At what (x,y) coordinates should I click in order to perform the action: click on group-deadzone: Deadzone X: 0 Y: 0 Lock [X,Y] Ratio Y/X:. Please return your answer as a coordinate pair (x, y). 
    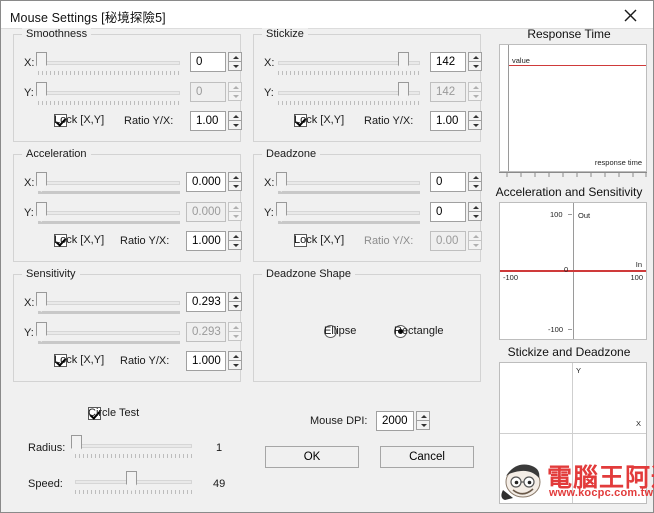
    Looking at the image, I should click on (367, 205).